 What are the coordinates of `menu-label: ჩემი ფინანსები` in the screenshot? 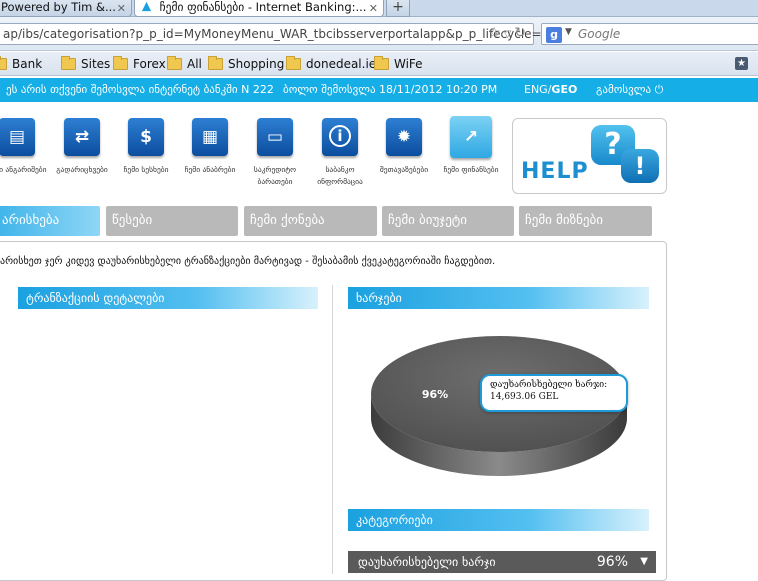 It's located at (471, 169).